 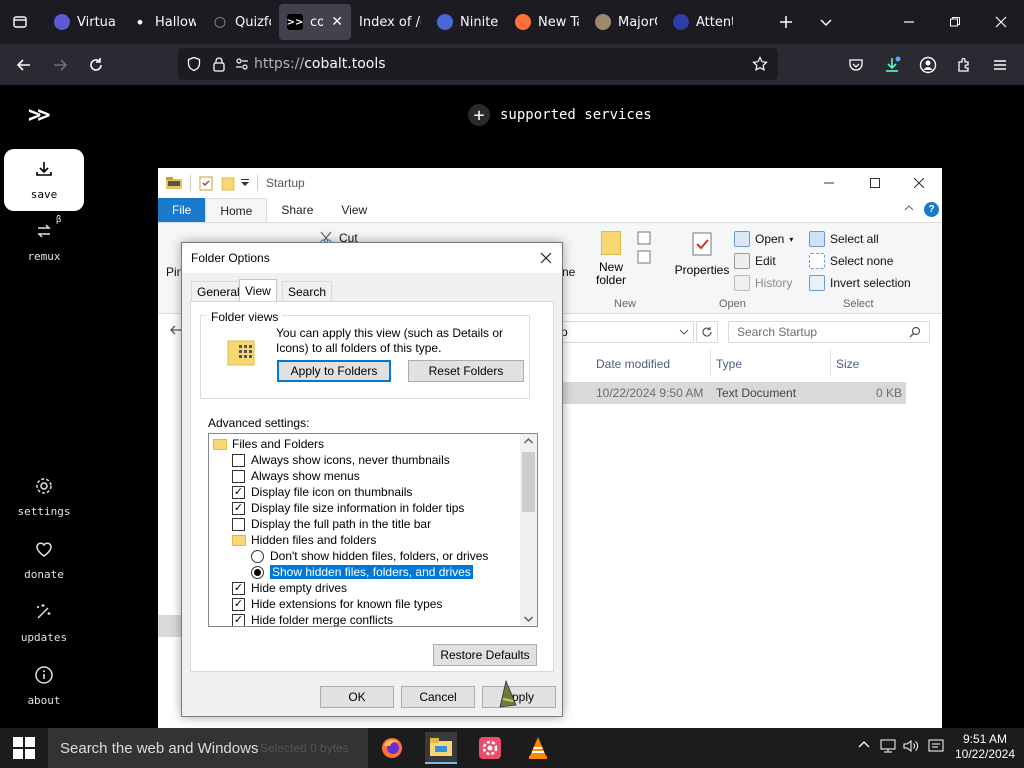 I want to click on taskbar-file-explorer-icon, so click(x=441, y=748).